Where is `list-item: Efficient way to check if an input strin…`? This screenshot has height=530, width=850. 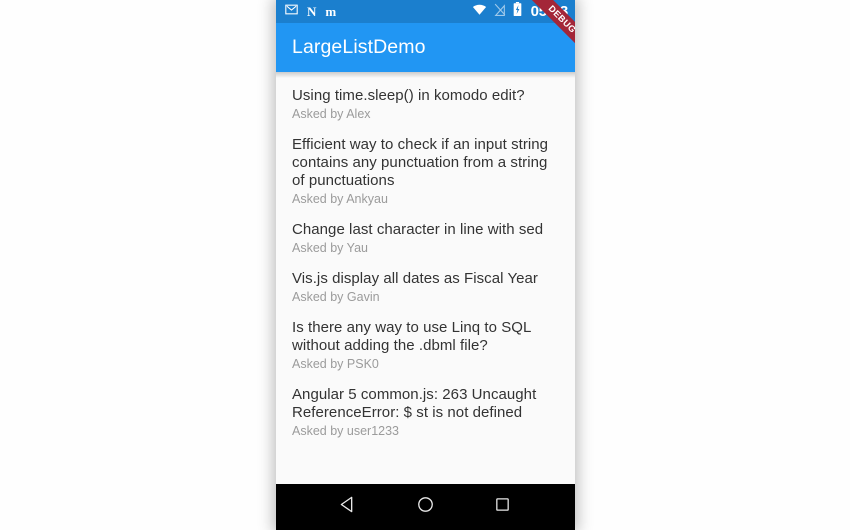 list-item: Efficient way to check if an input strin… is located at coordinates (425, 171).